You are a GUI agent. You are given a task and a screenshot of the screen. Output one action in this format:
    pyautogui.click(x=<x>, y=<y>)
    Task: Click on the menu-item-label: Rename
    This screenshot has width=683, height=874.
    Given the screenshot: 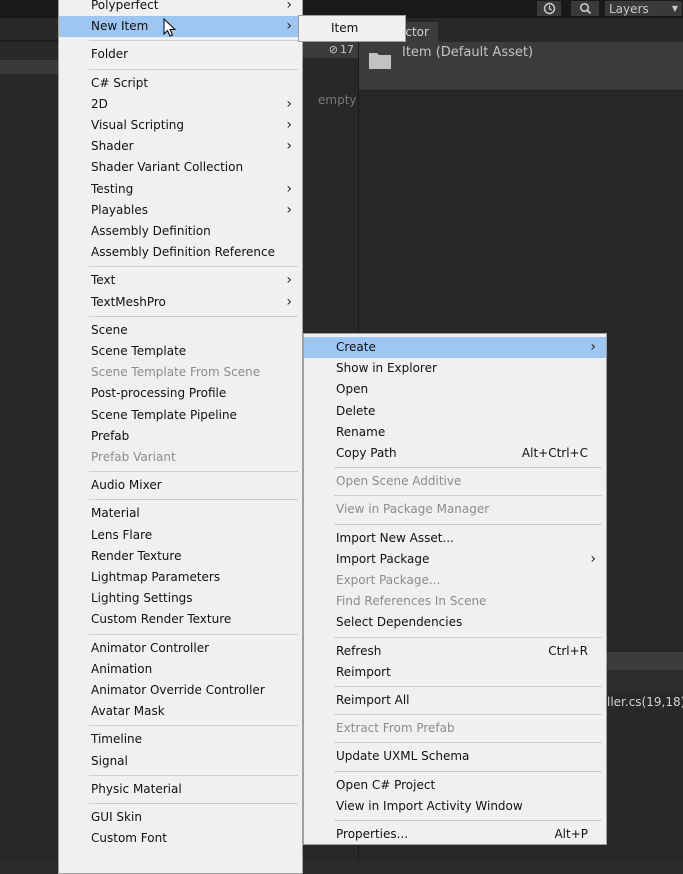 What is the action you would take?
    pyautogui.click(x=361, y=431)
    